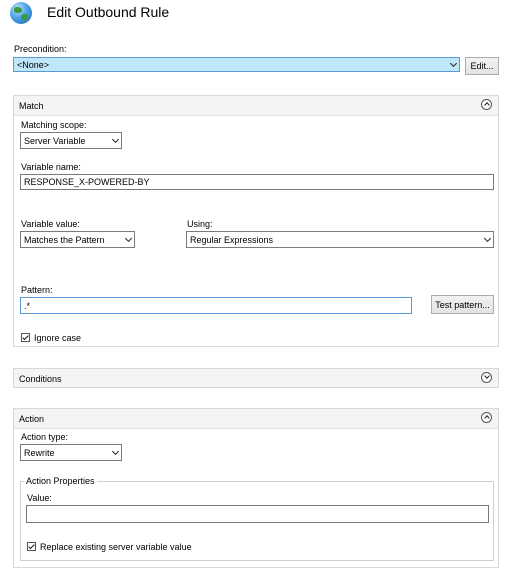 Image resolution: width=511 pixels, height=568 pixels. What do you see at coordinates (31, 106) in the screenshot?
I see `match-header-label: Match` at bounding box center [31, 106].